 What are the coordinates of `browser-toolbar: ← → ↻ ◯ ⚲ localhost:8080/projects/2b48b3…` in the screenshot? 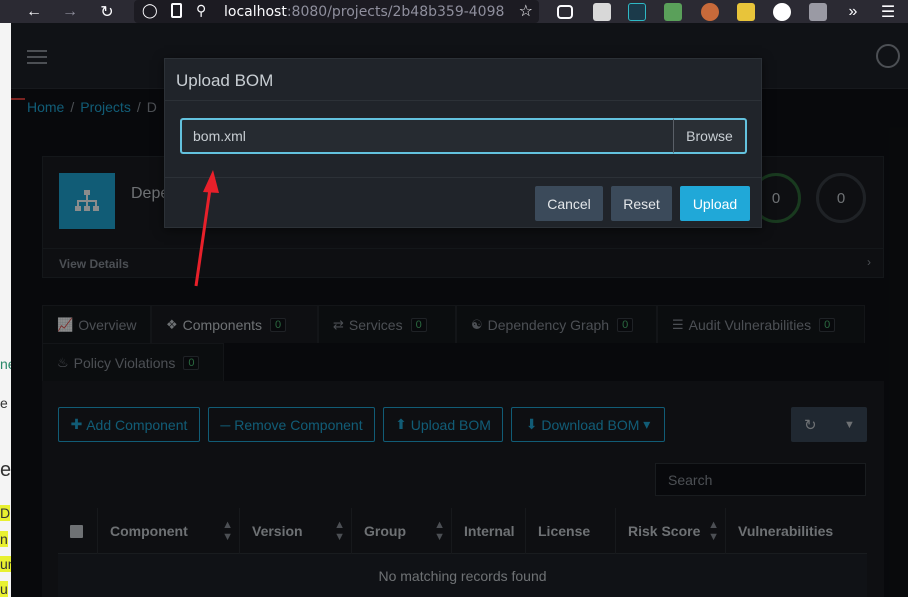 It's located at (454, 11).